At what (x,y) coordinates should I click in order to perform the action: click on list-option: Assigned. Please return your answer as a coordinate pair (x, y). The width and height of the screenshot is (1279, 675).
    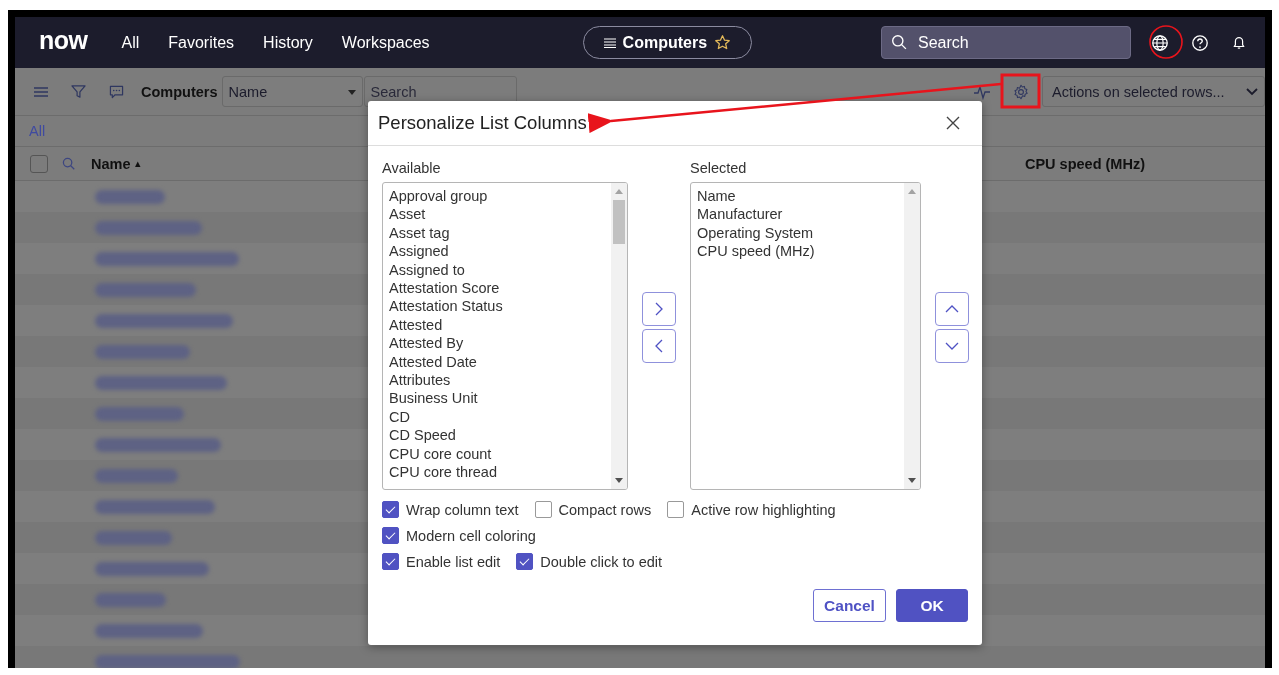
    Looking at the image, I should click on (497, 251).